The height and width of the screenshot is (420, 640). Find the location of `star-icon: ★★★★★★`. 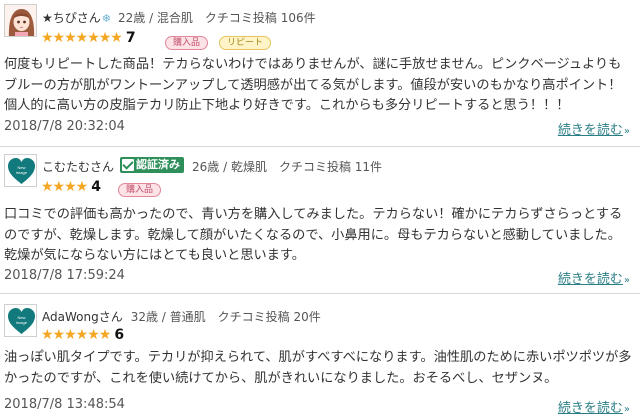

star-icon: ★★★★★★ is located at coordinates (76, 335).